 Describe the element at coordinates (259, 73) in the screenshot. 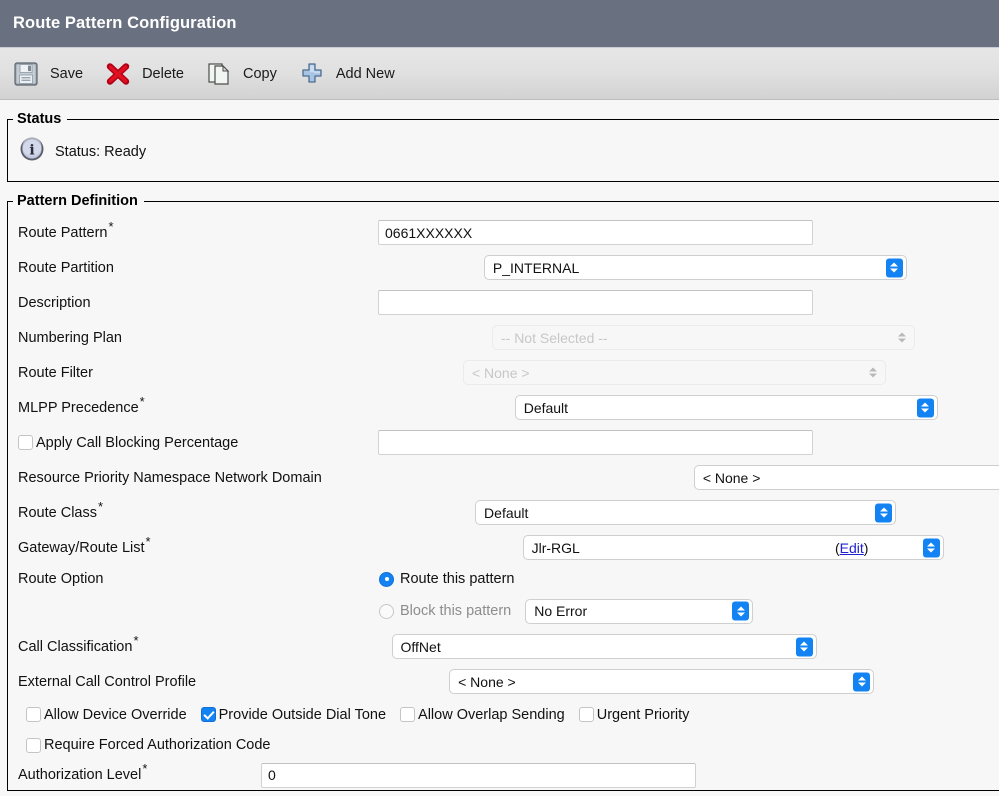

I see `copy-button-label: Copy` at that location.